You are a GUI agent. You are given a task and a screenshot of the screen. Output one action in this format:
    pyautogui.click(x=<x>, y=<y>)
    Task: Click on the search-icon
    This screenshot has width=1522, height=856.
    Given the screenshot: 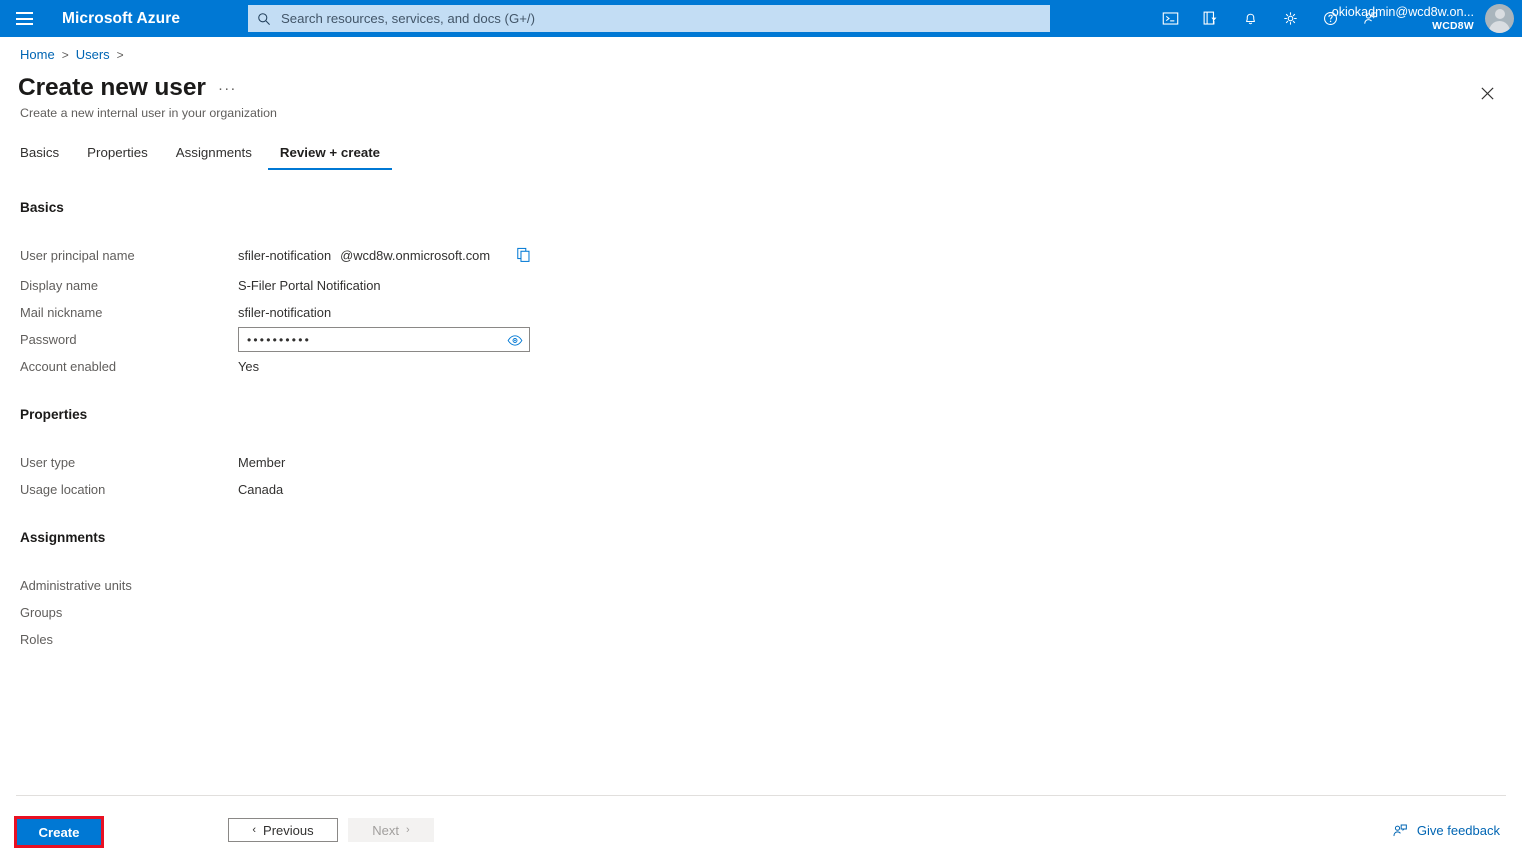 What is the action you would take?
    pyautogui.click(x=264, y=18)
    